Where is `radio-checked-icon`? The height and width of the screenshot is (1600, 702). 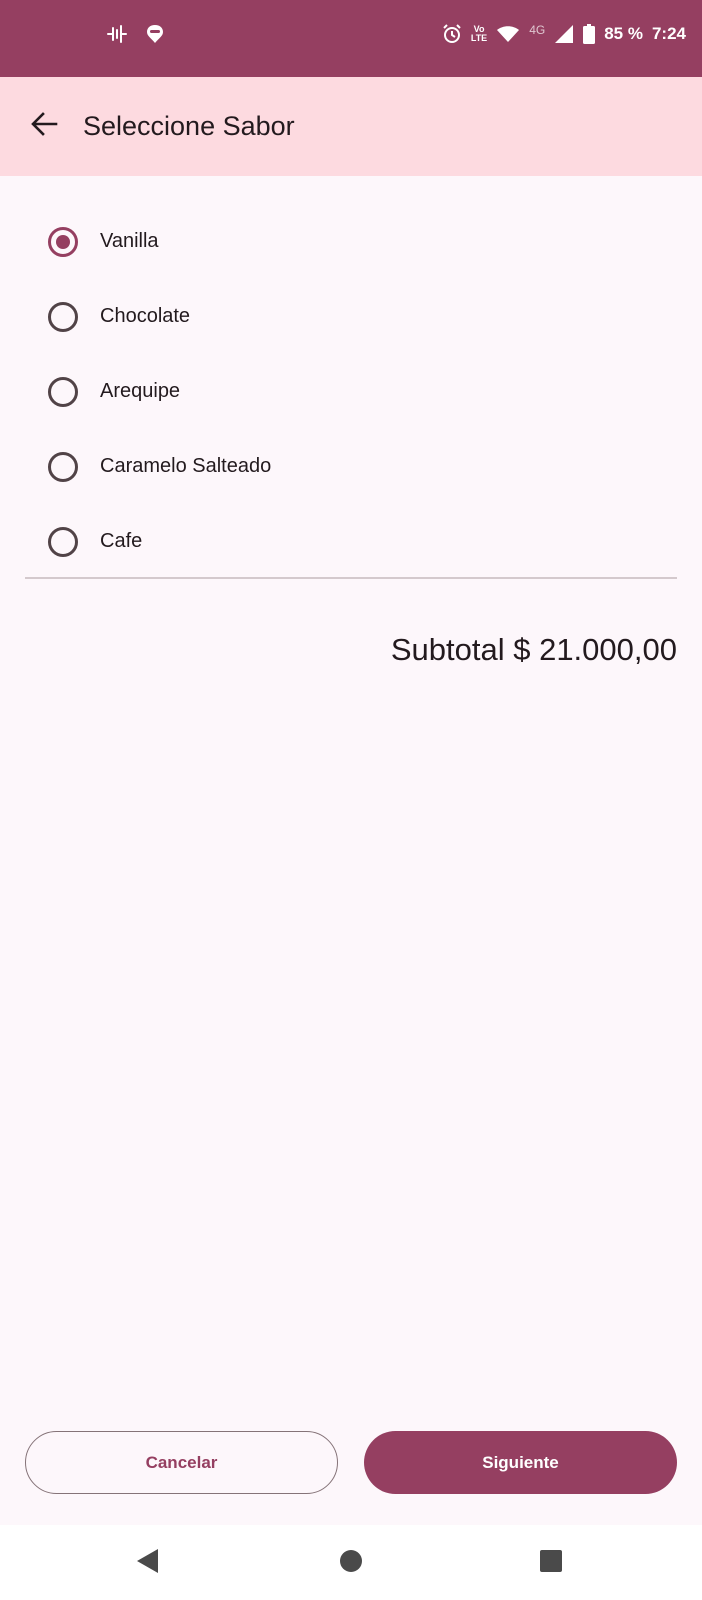 radio-checked-icon is located at coordinates (63, 241).